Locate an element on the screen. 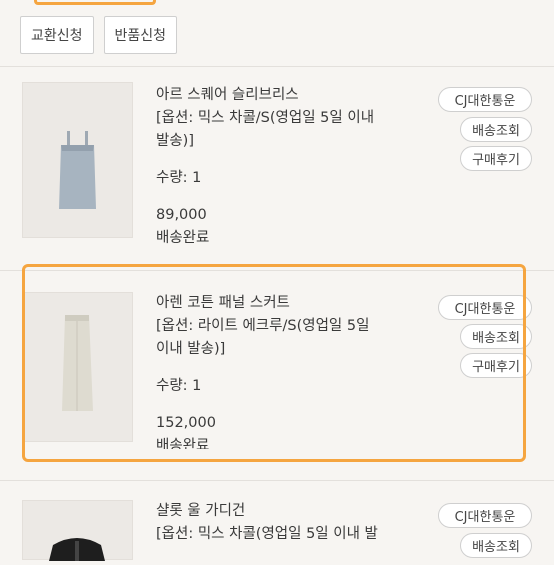 Image resolution: width=554 pixels, height=565 pixels. quantity: 수량: 1 is located at coordinates (179, 178).